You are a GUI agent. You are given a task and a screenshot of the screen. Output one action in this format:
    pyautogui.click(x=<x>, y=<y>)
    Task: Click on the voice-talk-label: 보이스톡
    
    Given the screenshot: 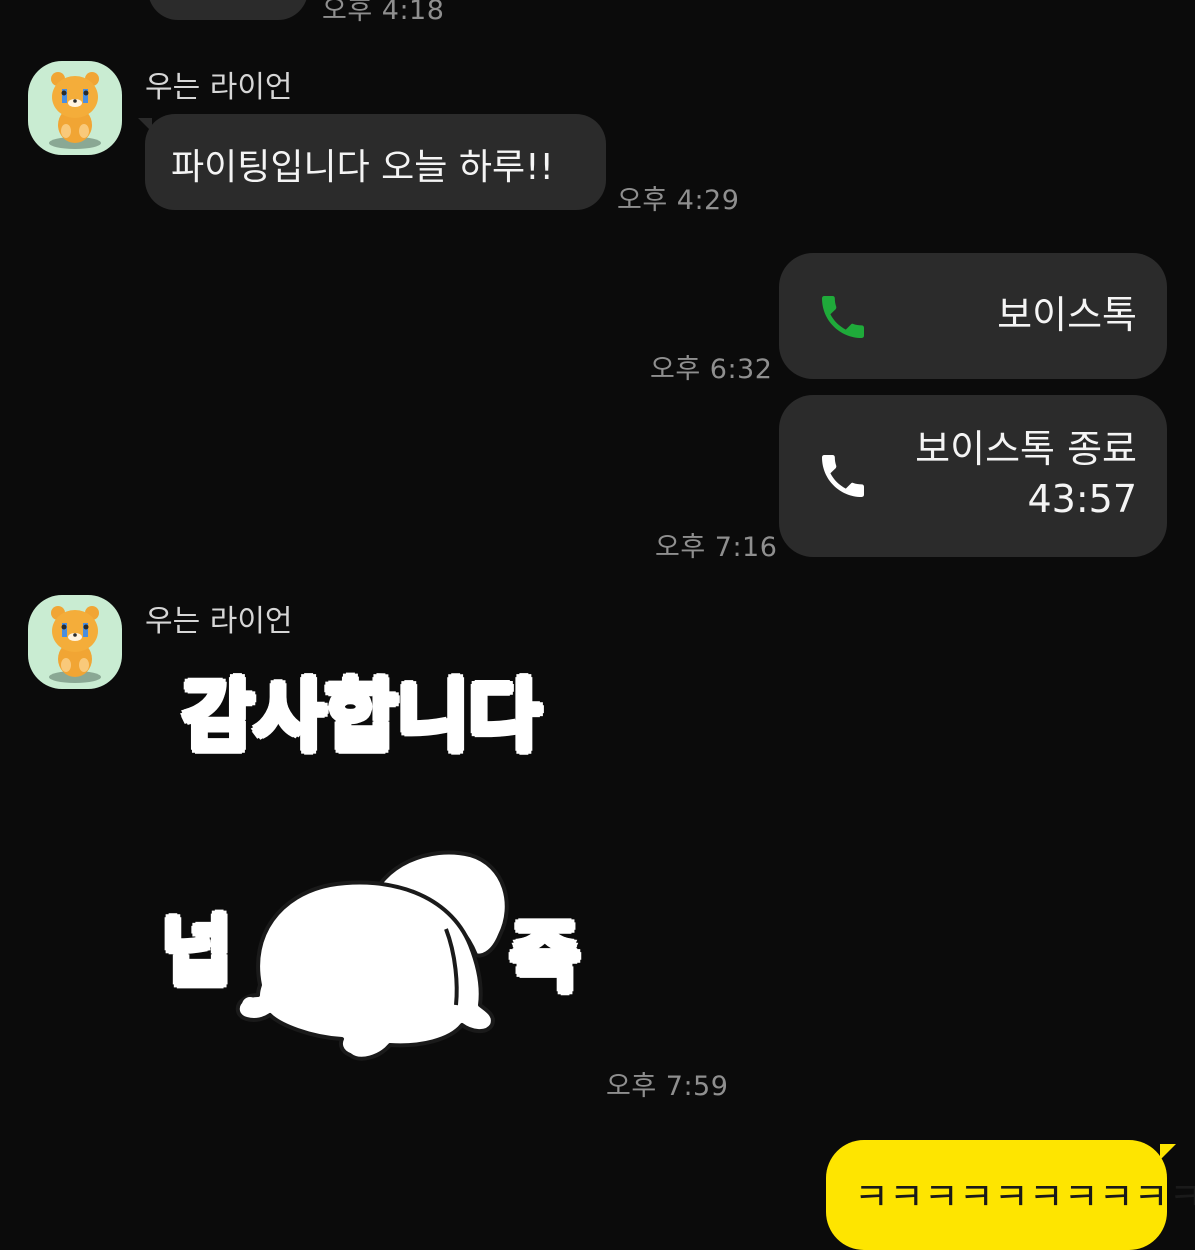 What is the action you would take?
    pyautogui.click(x=1067, y=315)
    